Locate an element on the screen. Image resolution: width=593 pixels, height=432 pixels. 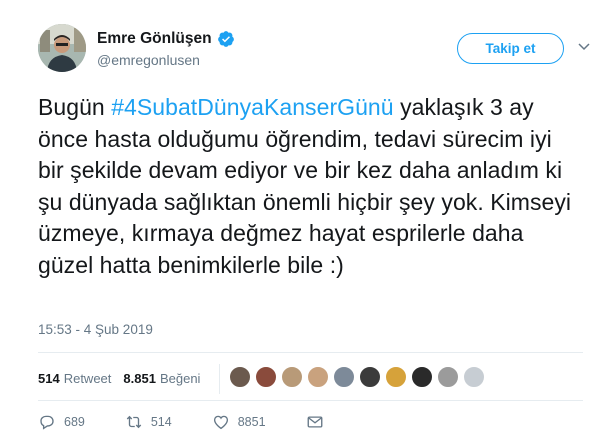
tweet-timestamp: 15:53 - 4 Şub 2019 is located at coordinates (95, 329).